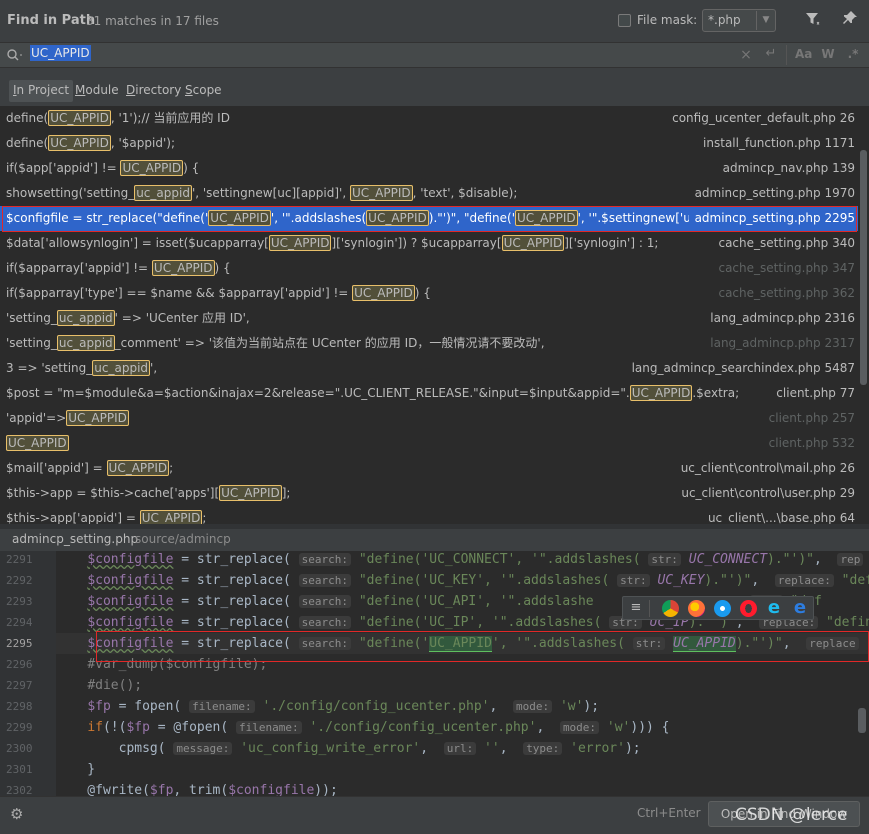 Image resolution: width=869 pixels, height=834 pixels. I want to click on result-row: 'appid'=> UC_APPID client.php 257, so click(429, 418).